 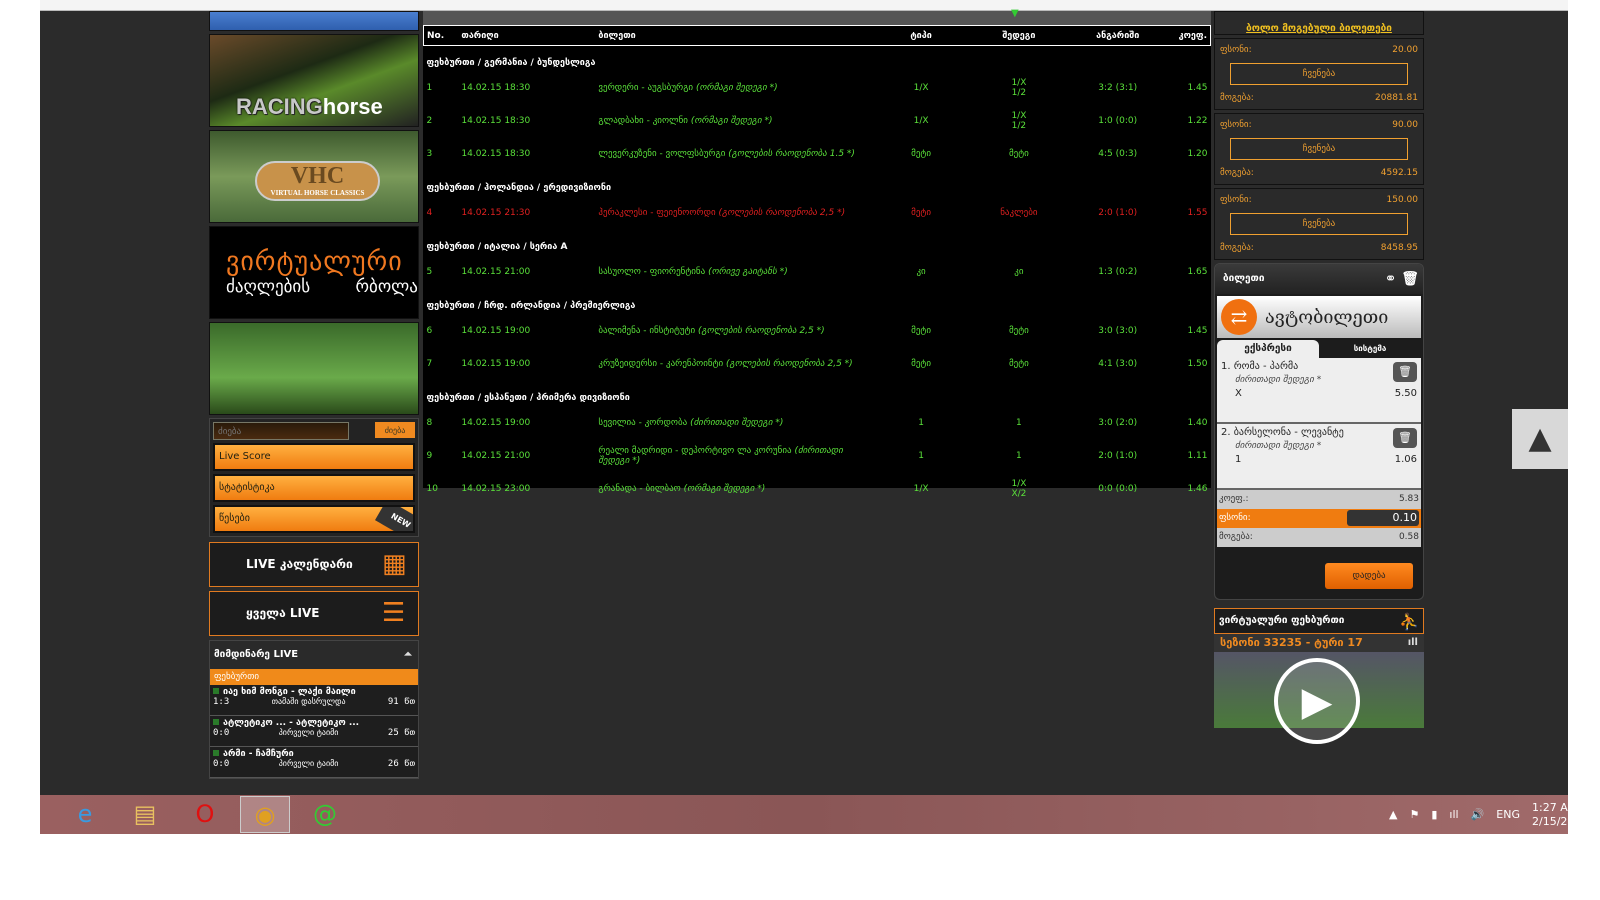 I want to click on market-name: (ორმაგი შედეგი *), so click(x=731, y=121).